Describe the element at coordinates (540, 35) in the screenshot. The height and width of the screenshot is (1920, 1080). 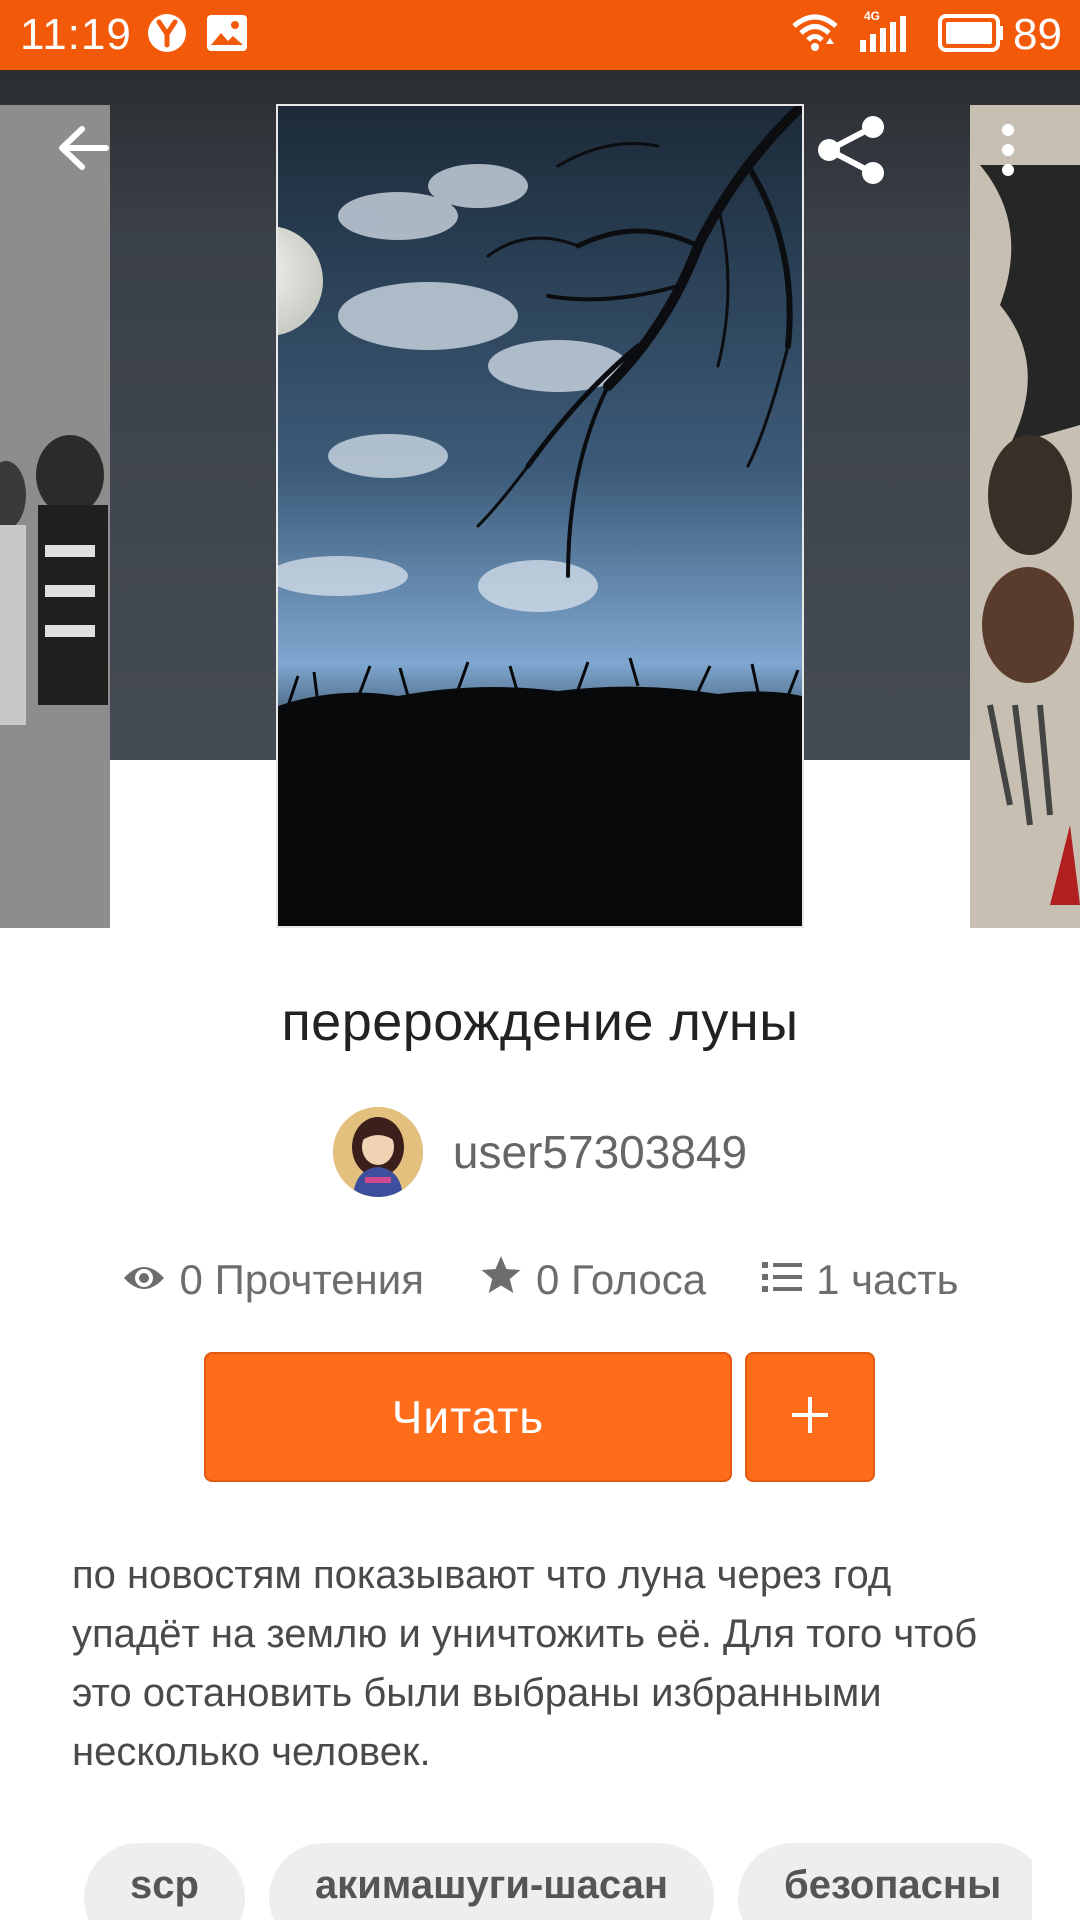
I see `status-bar: 11:19 4G 89` at that location.